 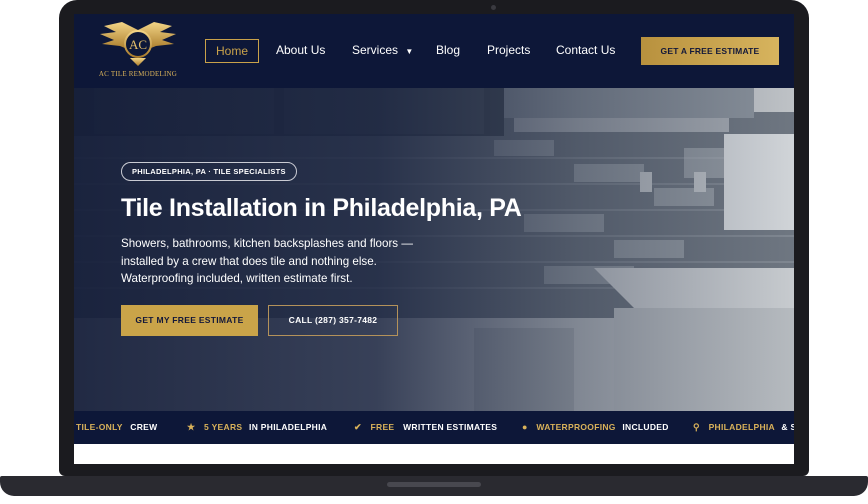 I want to click on header-estimate-button: GET A FREE ESTIMATE, so click(x=710, y=51).